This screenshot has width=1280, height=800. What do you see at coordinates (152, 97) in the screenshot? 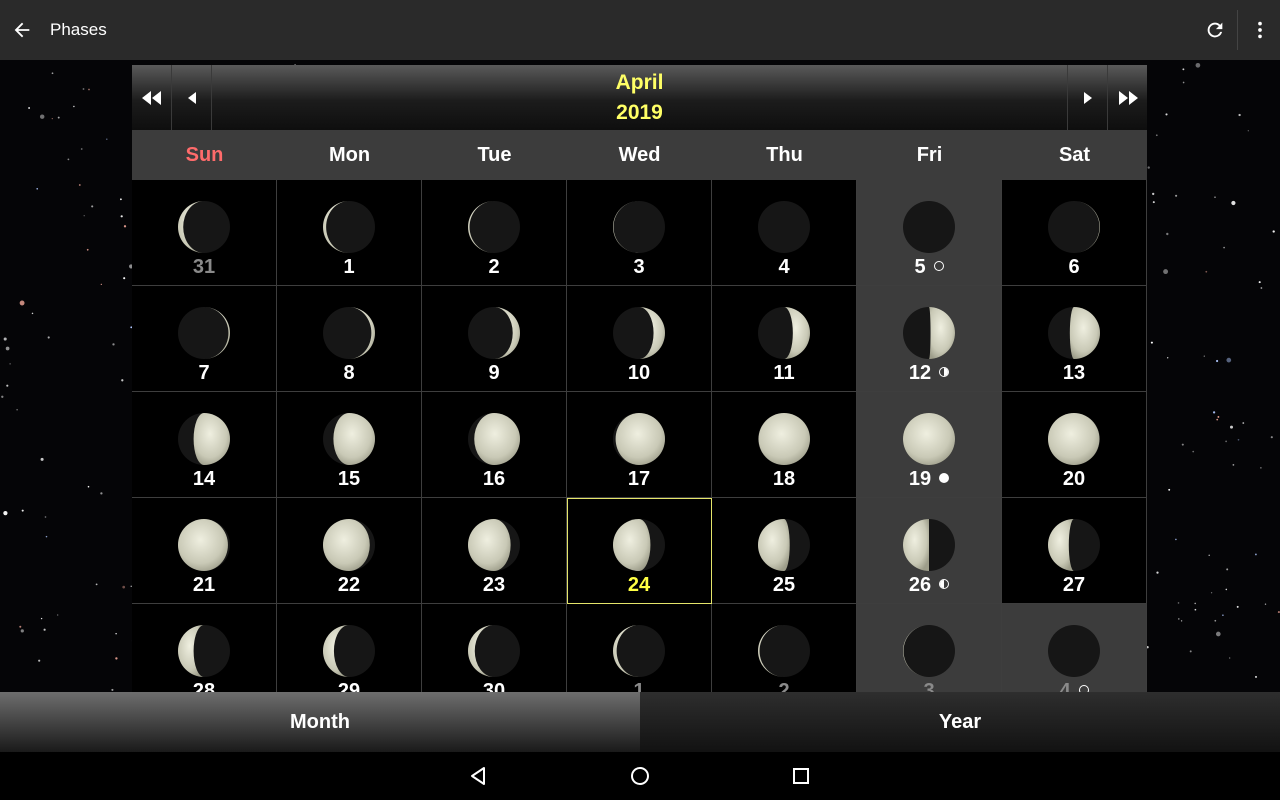
I see `previous-year-button` at bounding box center [152, 97].